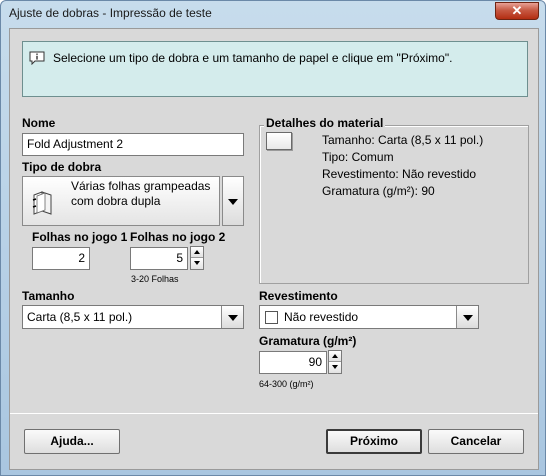 This screenshot has width=546, height=476. What do you see at coordinates (39, 123) in the screenshot?
I see `name-label: Nome` at bounding box center [39, 123].